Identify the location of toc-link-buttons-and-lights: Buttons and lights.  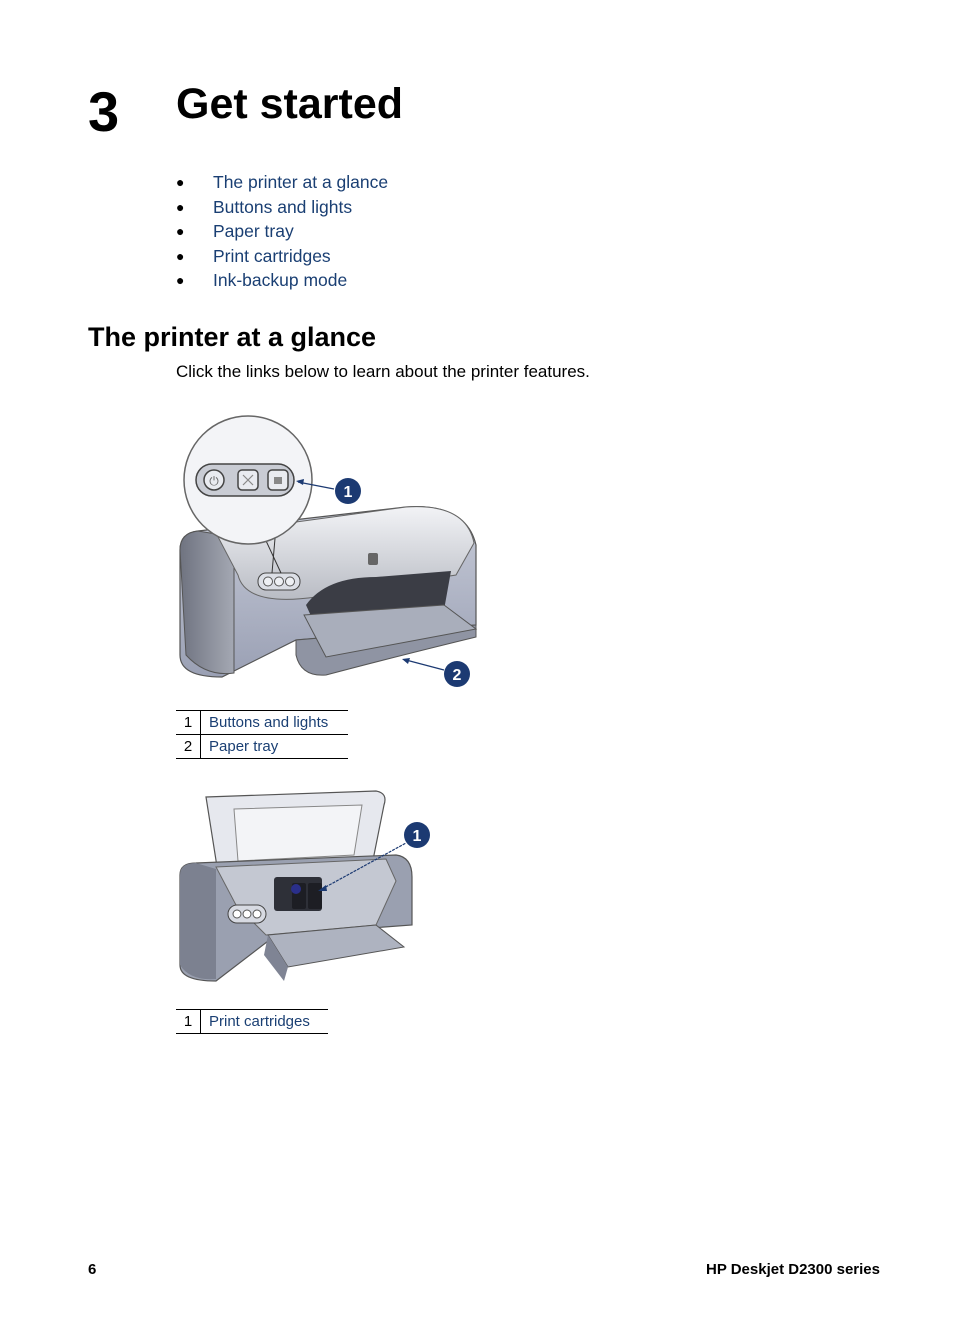
(282, 208).